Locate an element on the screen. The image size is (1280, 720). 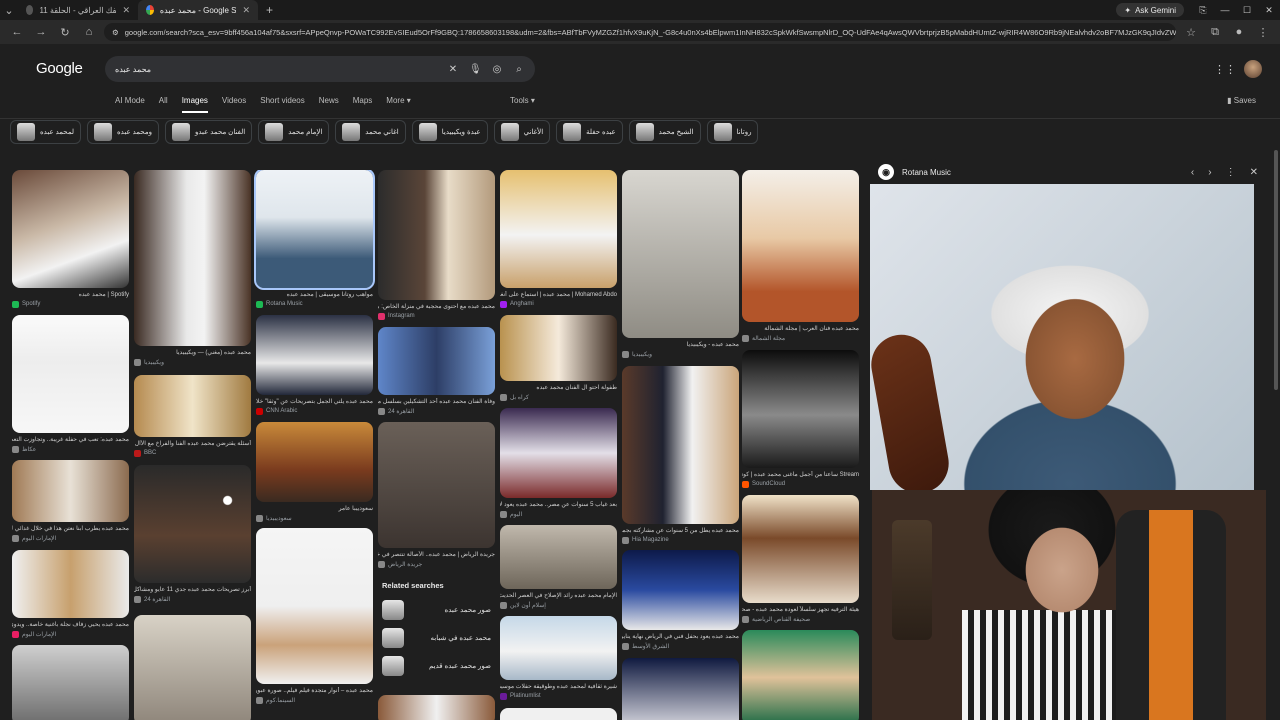
close-icon: ✕ is located at coordinates (1254, 172).